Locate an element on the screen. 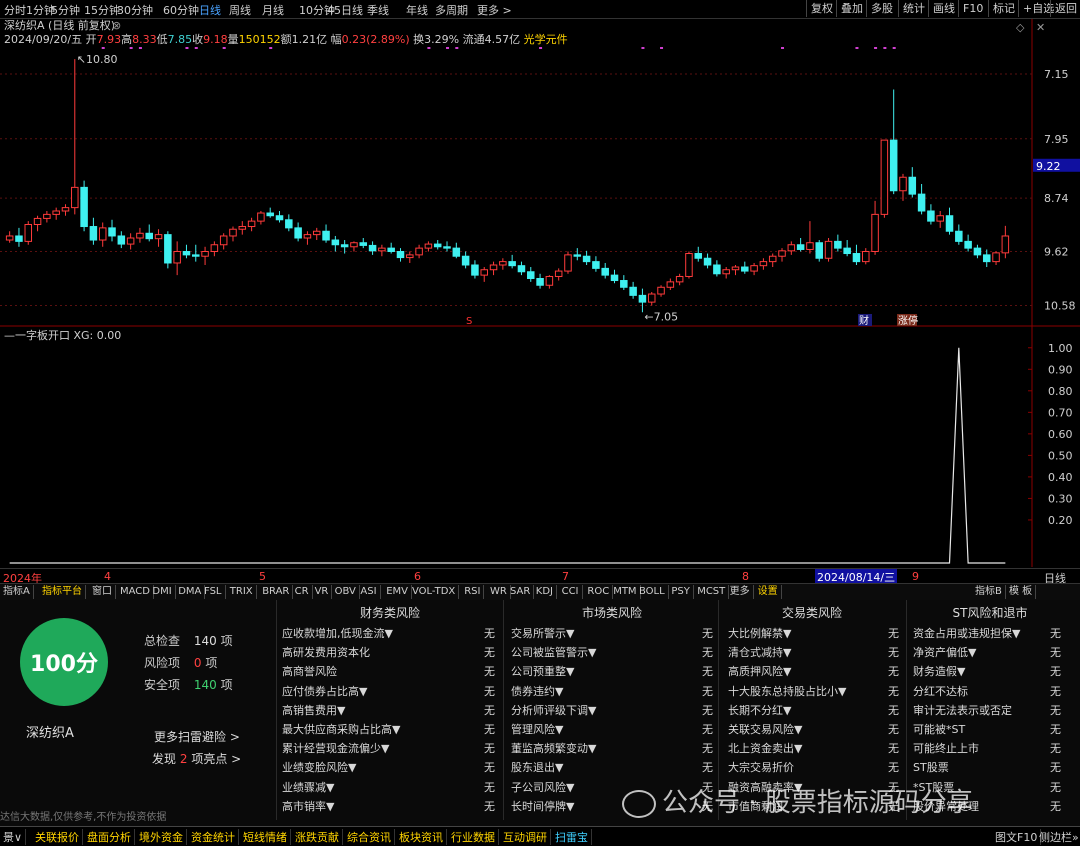  risk-item: 分红不达标 is located at coordinates (940, 691).